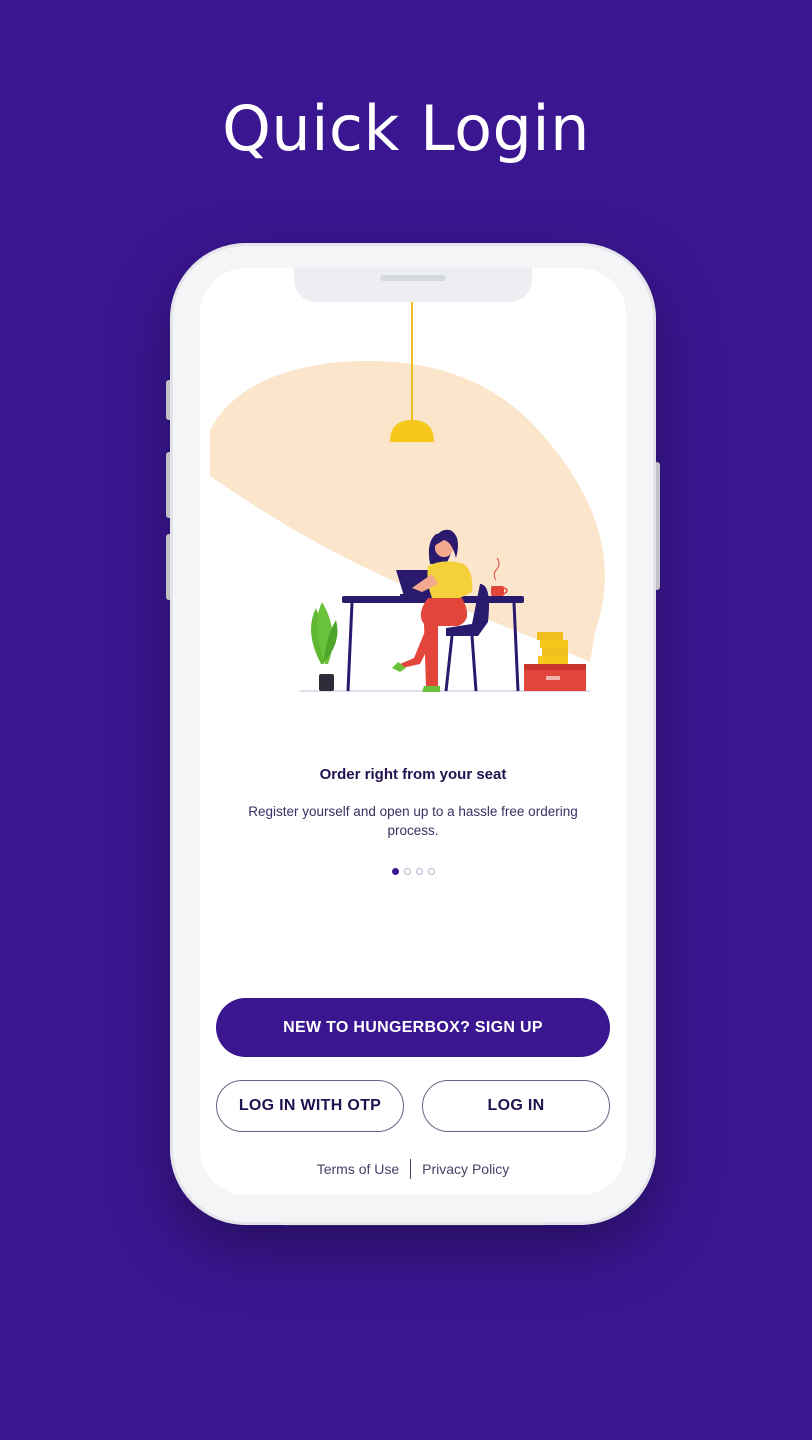 The image size is (812, 1440). I want to click on page-indicator, so click(413, 871).